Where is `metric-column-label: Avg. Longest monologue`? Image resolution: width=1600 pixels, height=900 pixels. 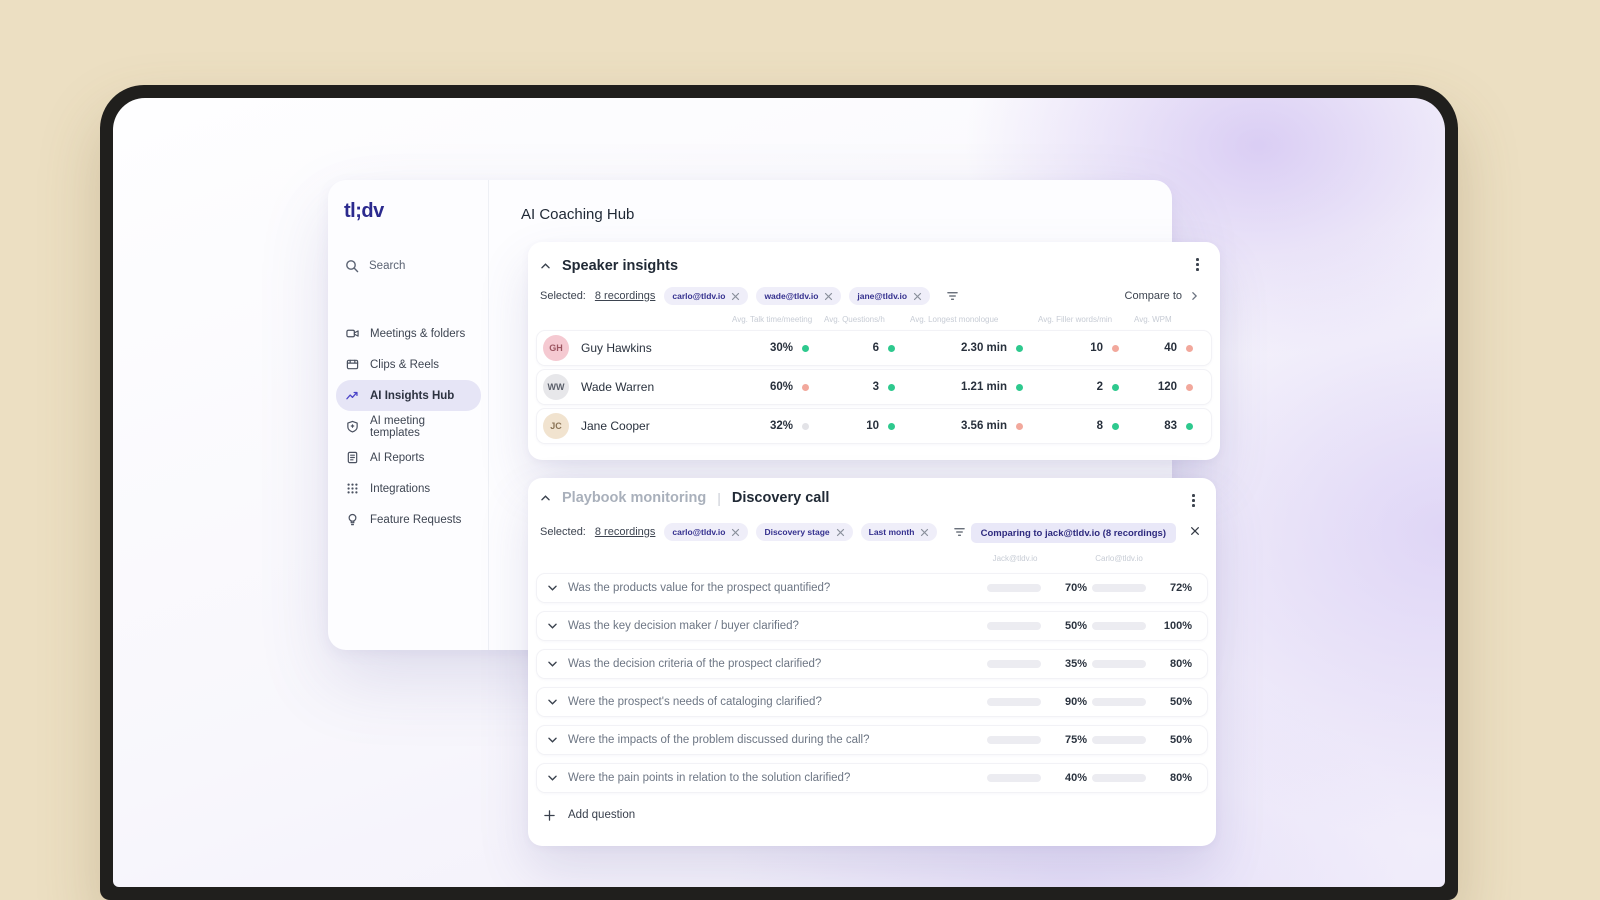 metric-column-label: Avg. Longest monologue is located at coordinates (954, 319).